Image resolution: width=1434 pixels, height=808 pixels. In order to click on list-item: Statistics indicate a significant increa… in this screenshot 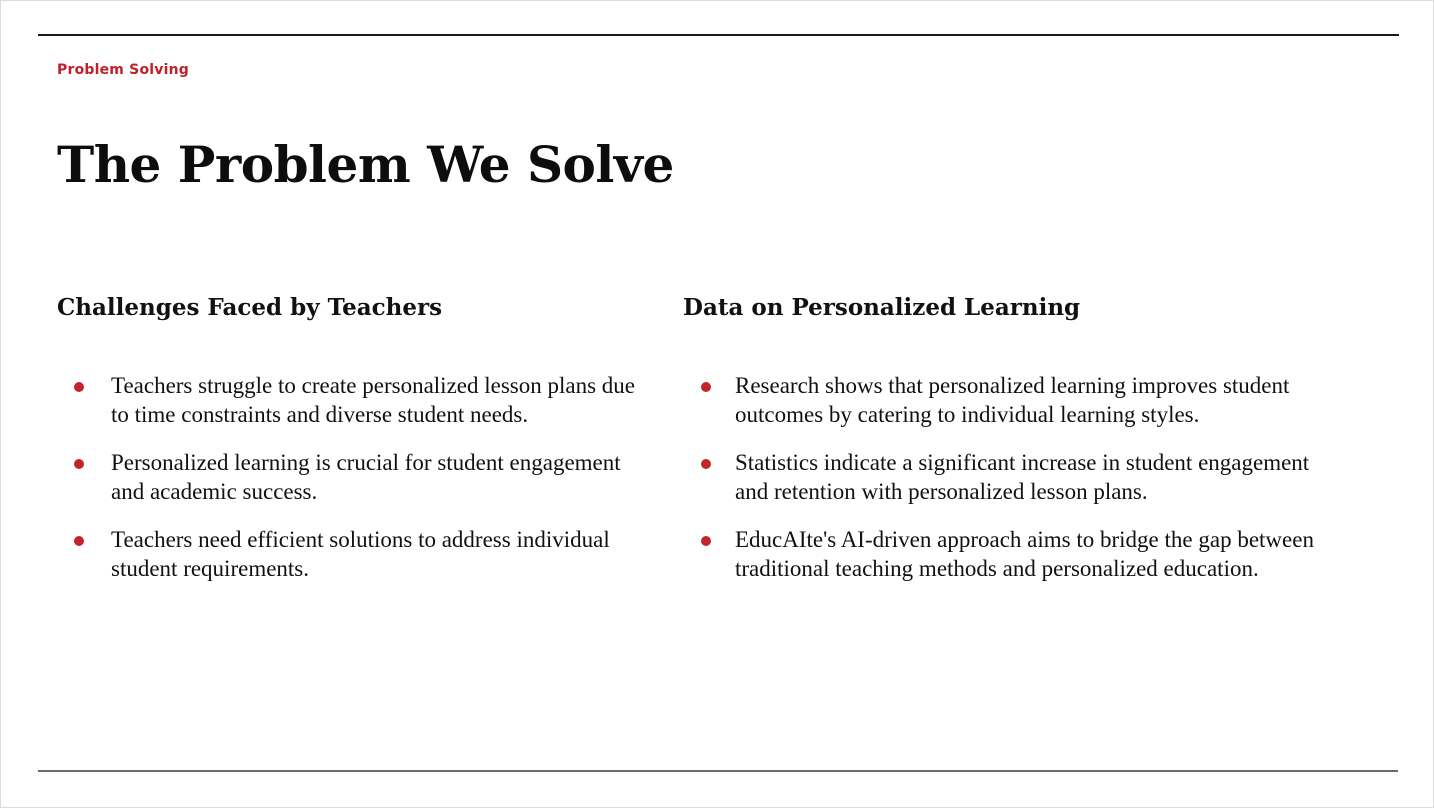, I will do `click(1013, 477)`.